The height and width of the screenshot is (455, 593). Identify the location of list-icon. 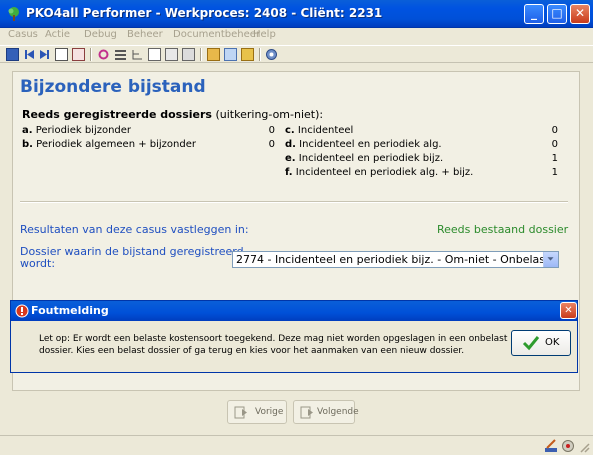
(120, 54).